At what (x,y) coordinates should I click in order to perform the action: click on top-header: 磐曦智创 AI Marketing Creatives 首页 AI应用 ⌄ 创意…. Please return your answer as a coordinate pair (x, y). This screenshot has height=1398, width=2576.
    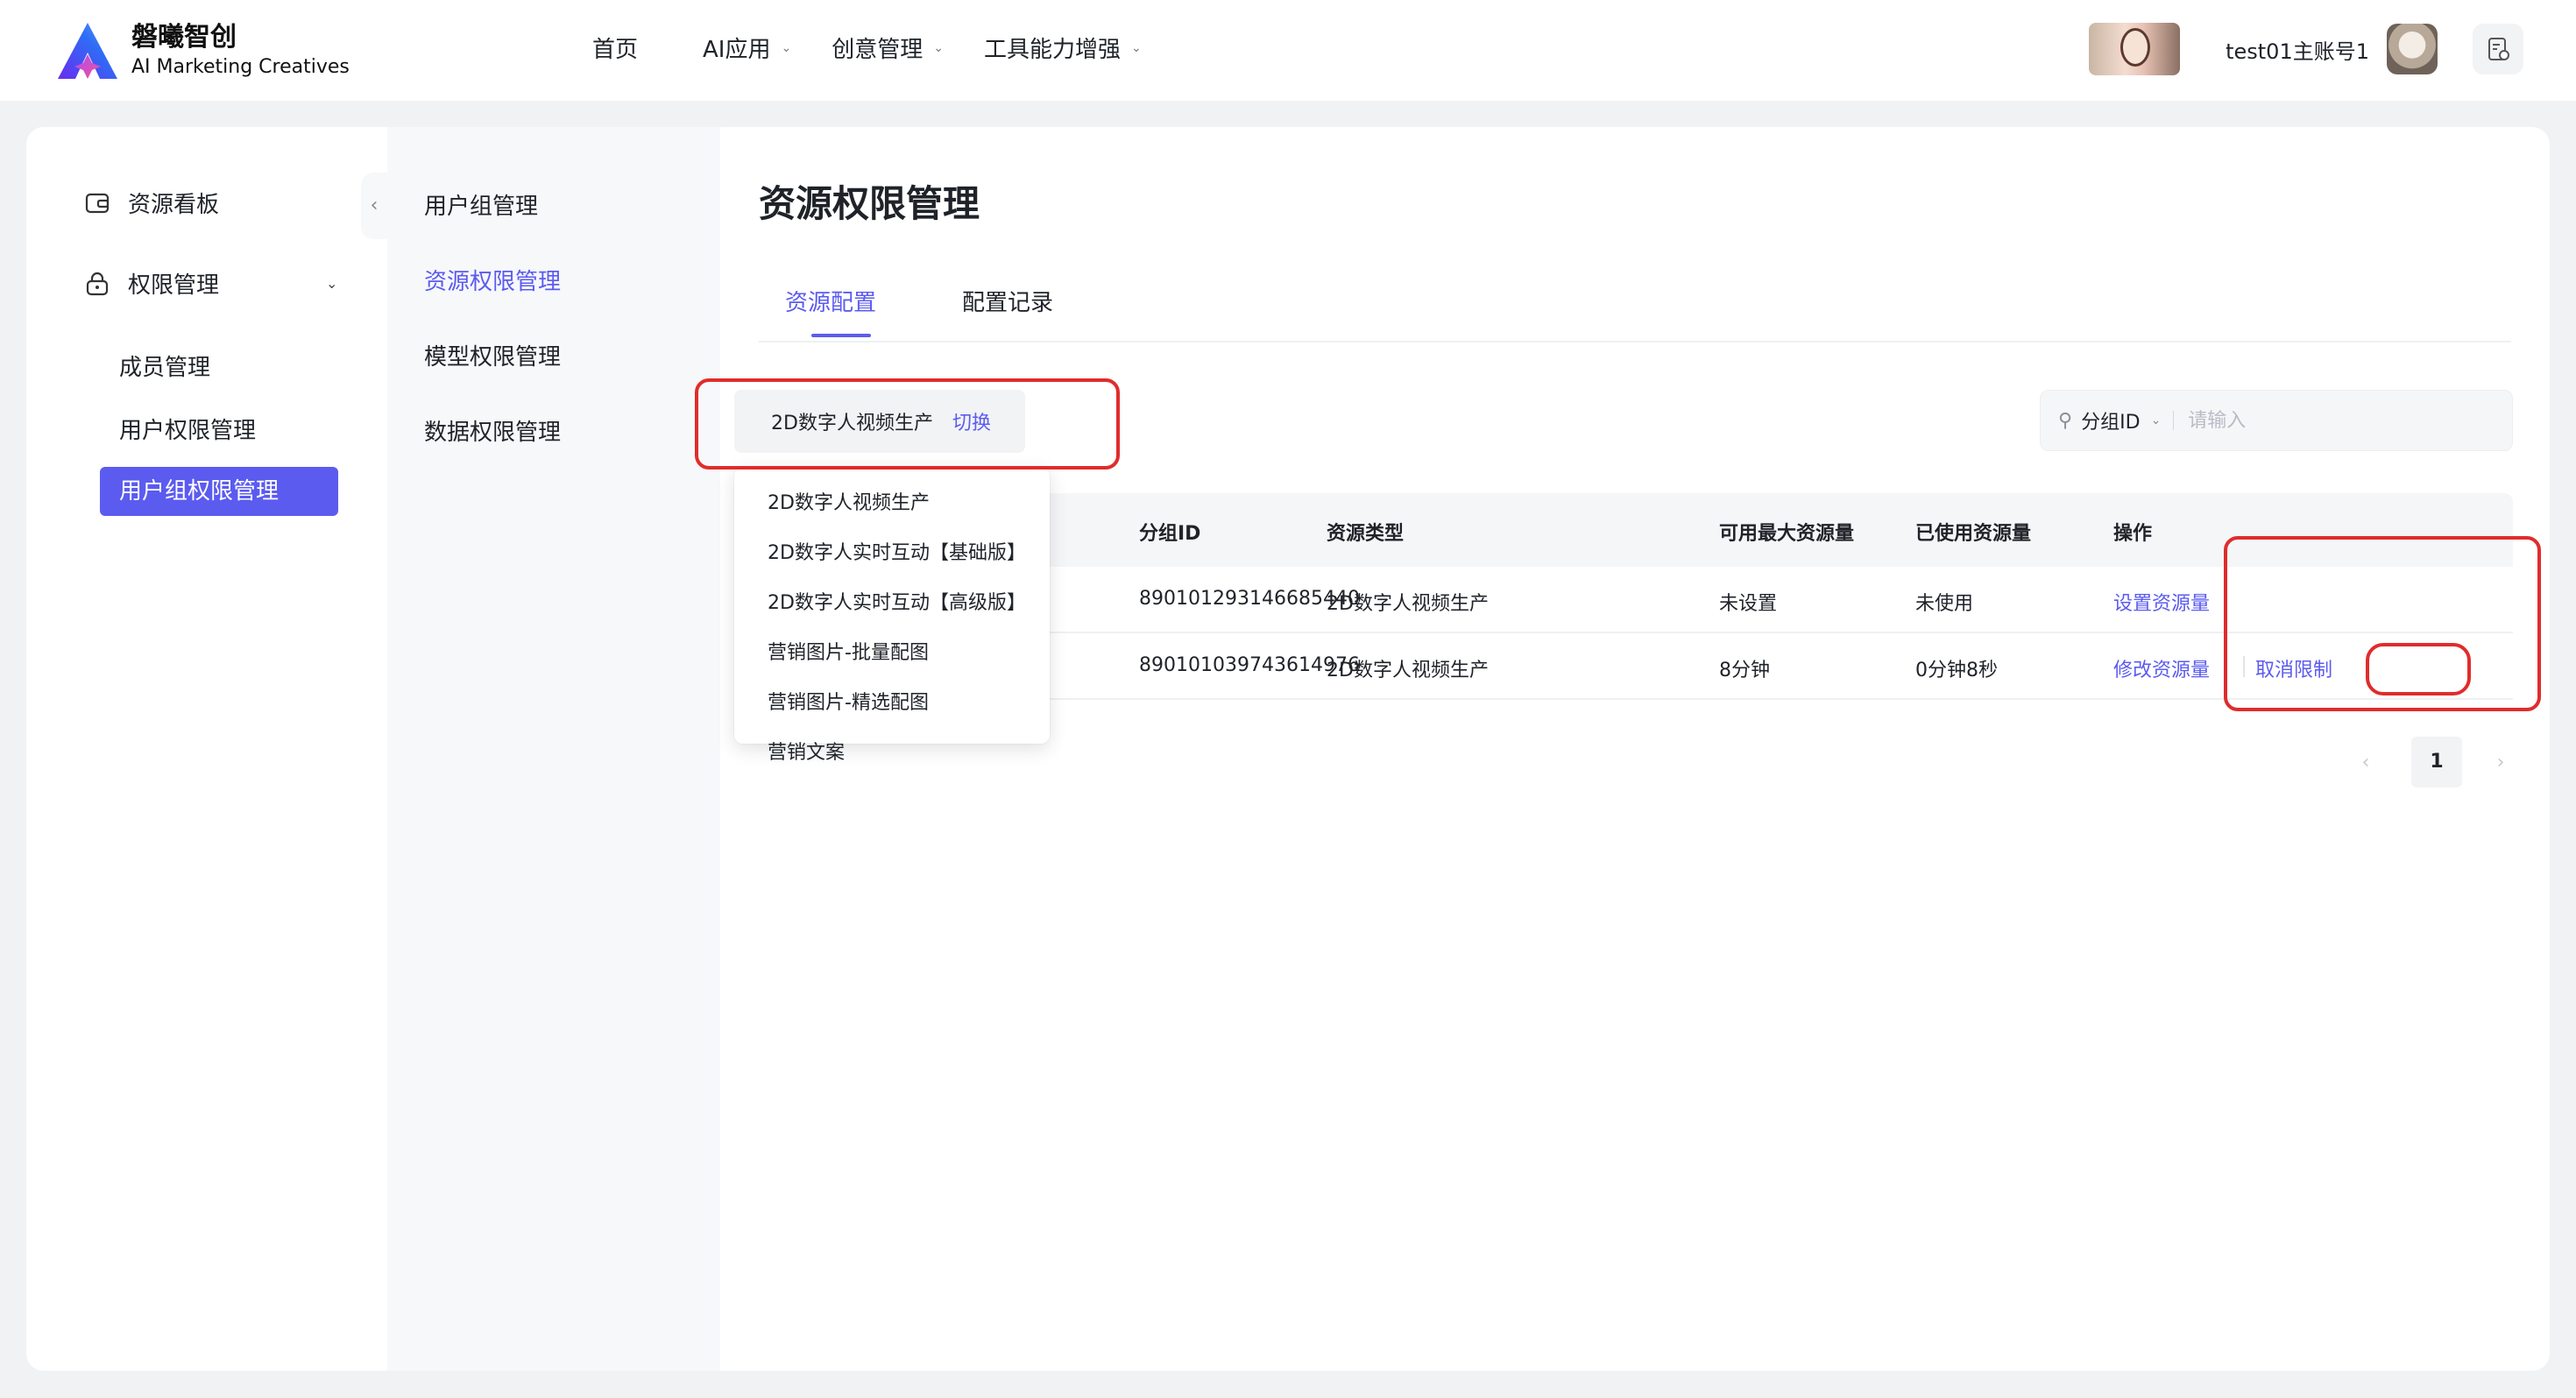
    Looking at the image, I should click on (1288, 50).